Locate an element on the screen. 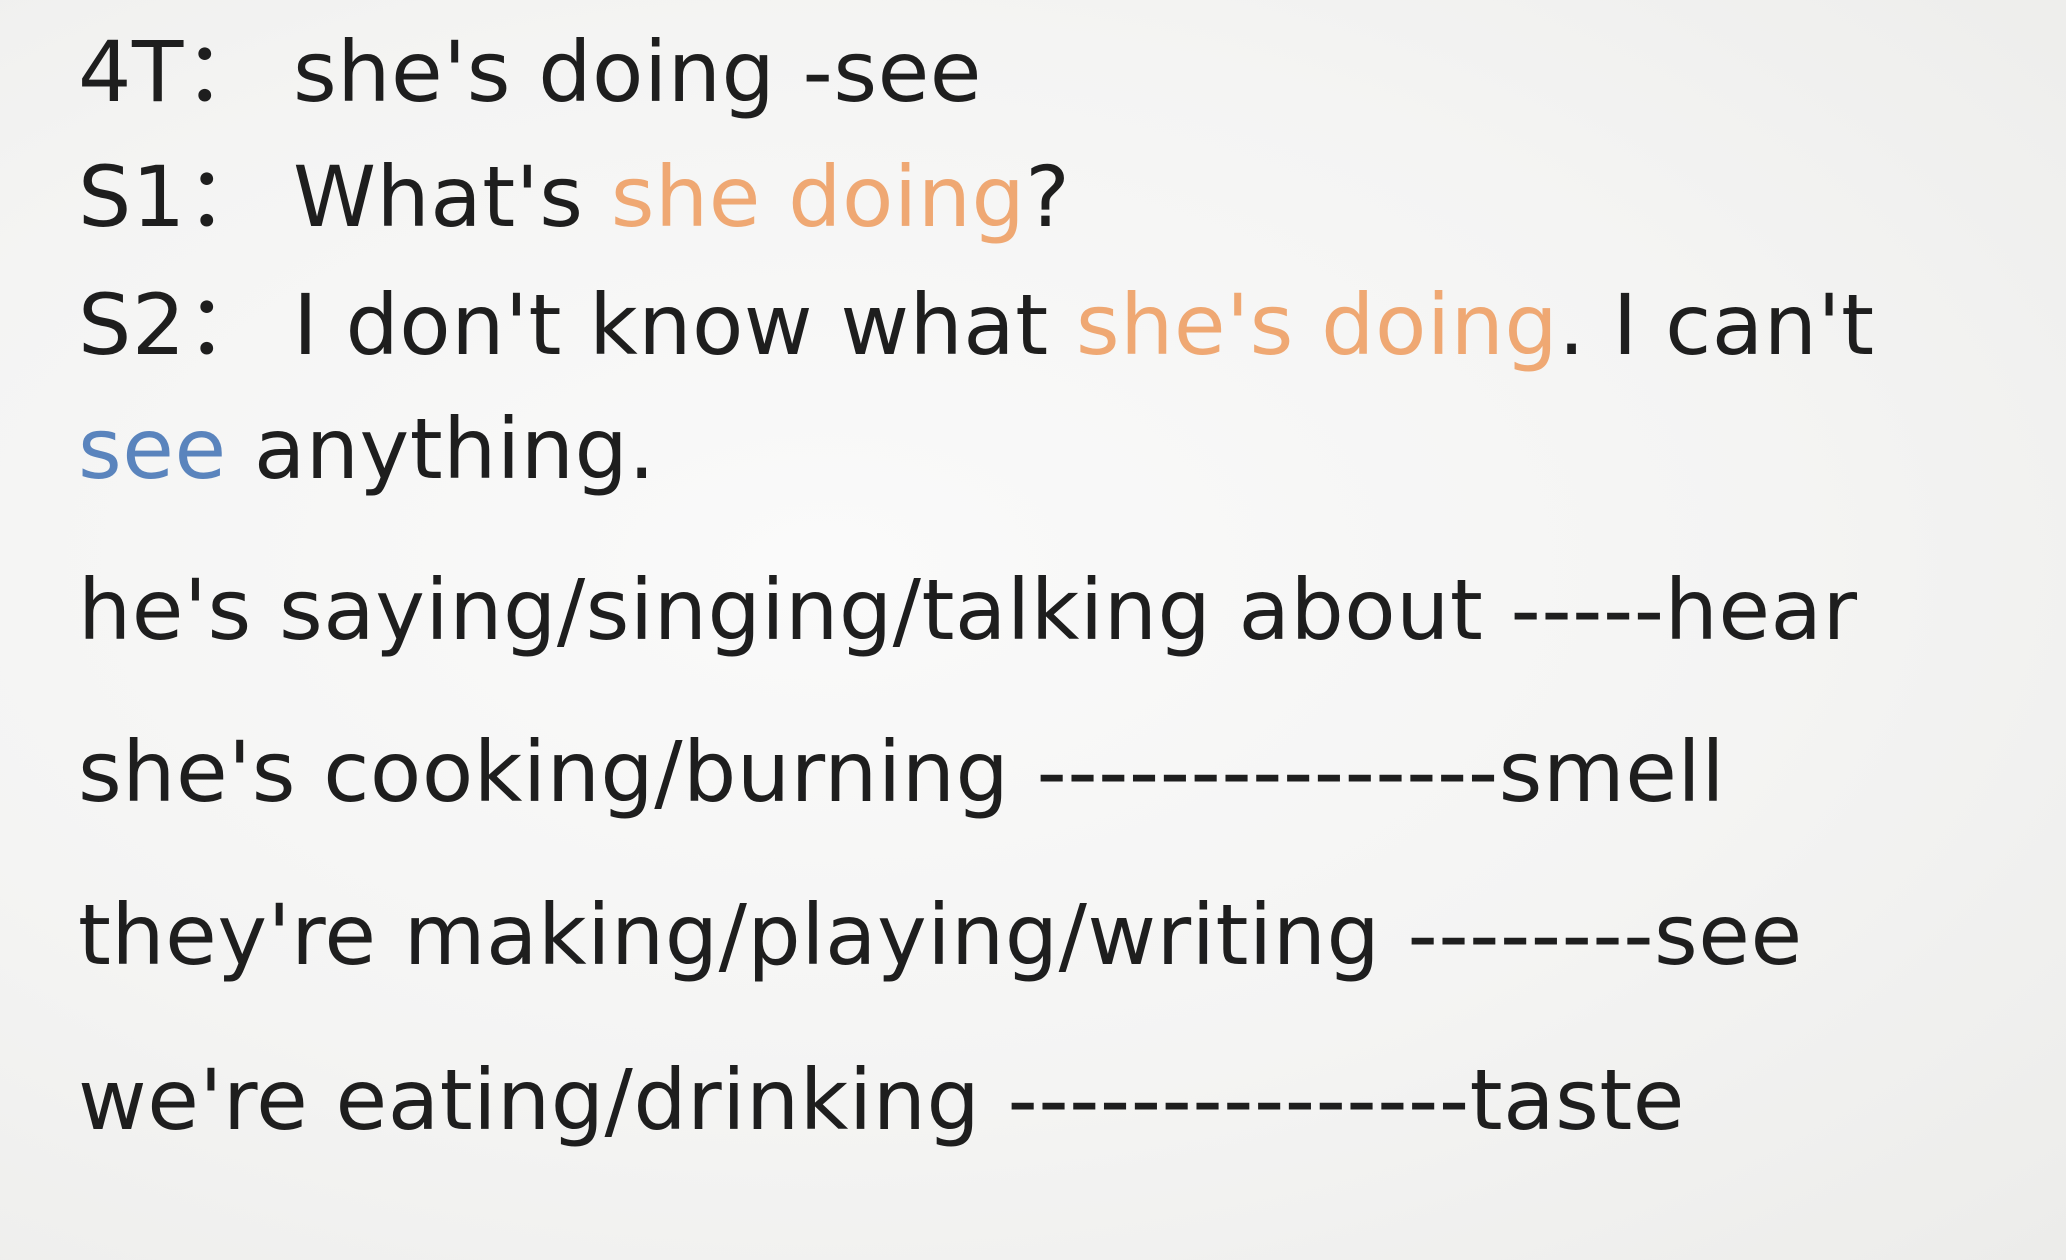 The image size is (2066, 1260). dialogue-text: she's doing -see is located at coordinates (637, 72).